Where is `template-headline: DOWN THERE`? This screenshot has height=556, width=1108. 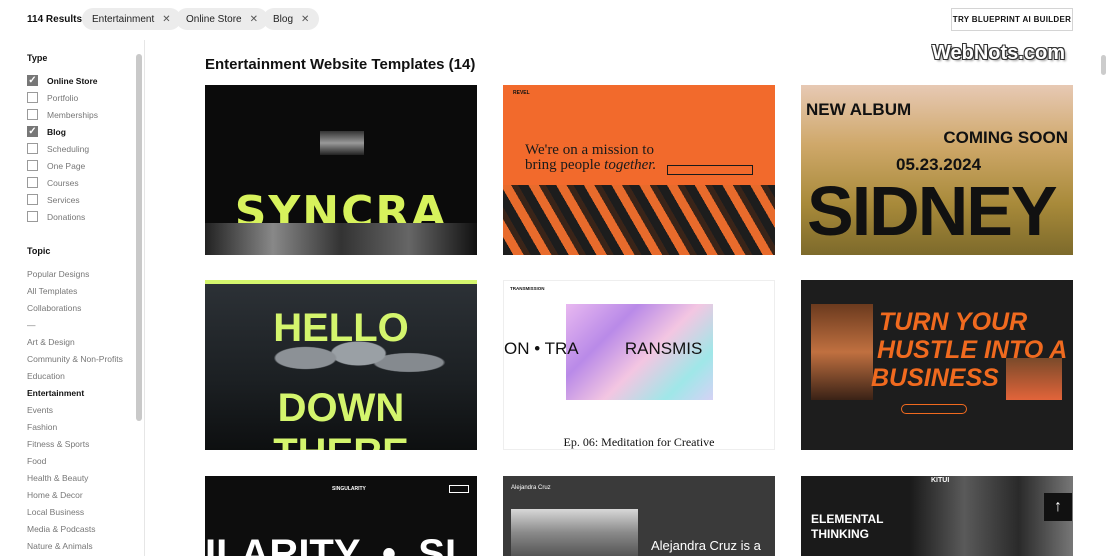 template-headline: DOWN THERE is located at coordinates (341, 418).